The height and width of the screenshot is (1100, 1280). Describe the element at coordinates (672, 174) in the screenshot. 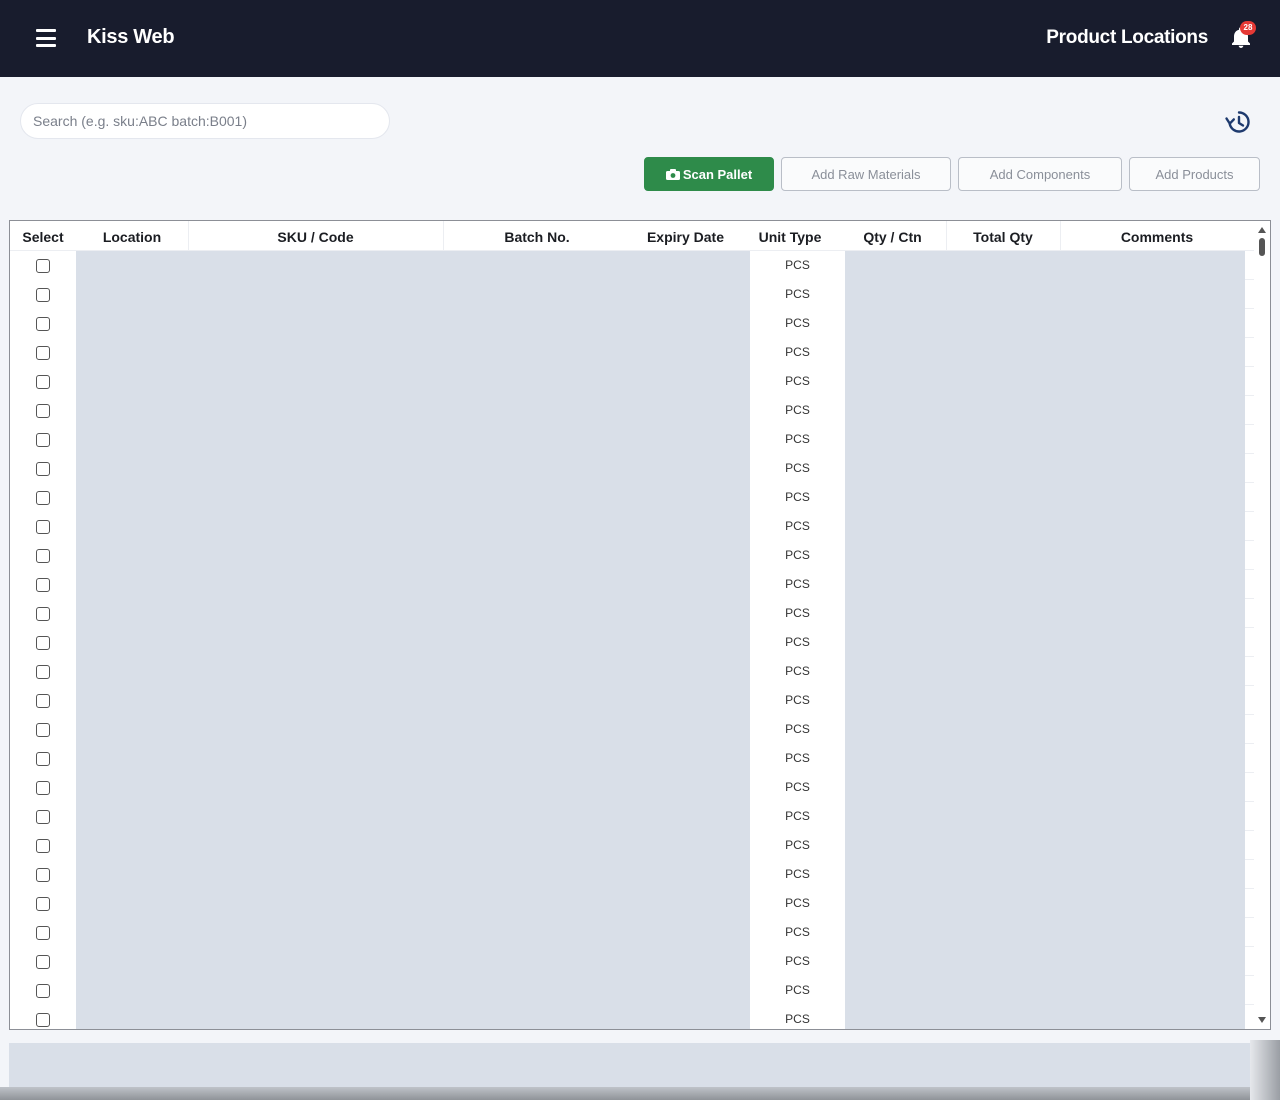

I see `camera-icon` at that location.